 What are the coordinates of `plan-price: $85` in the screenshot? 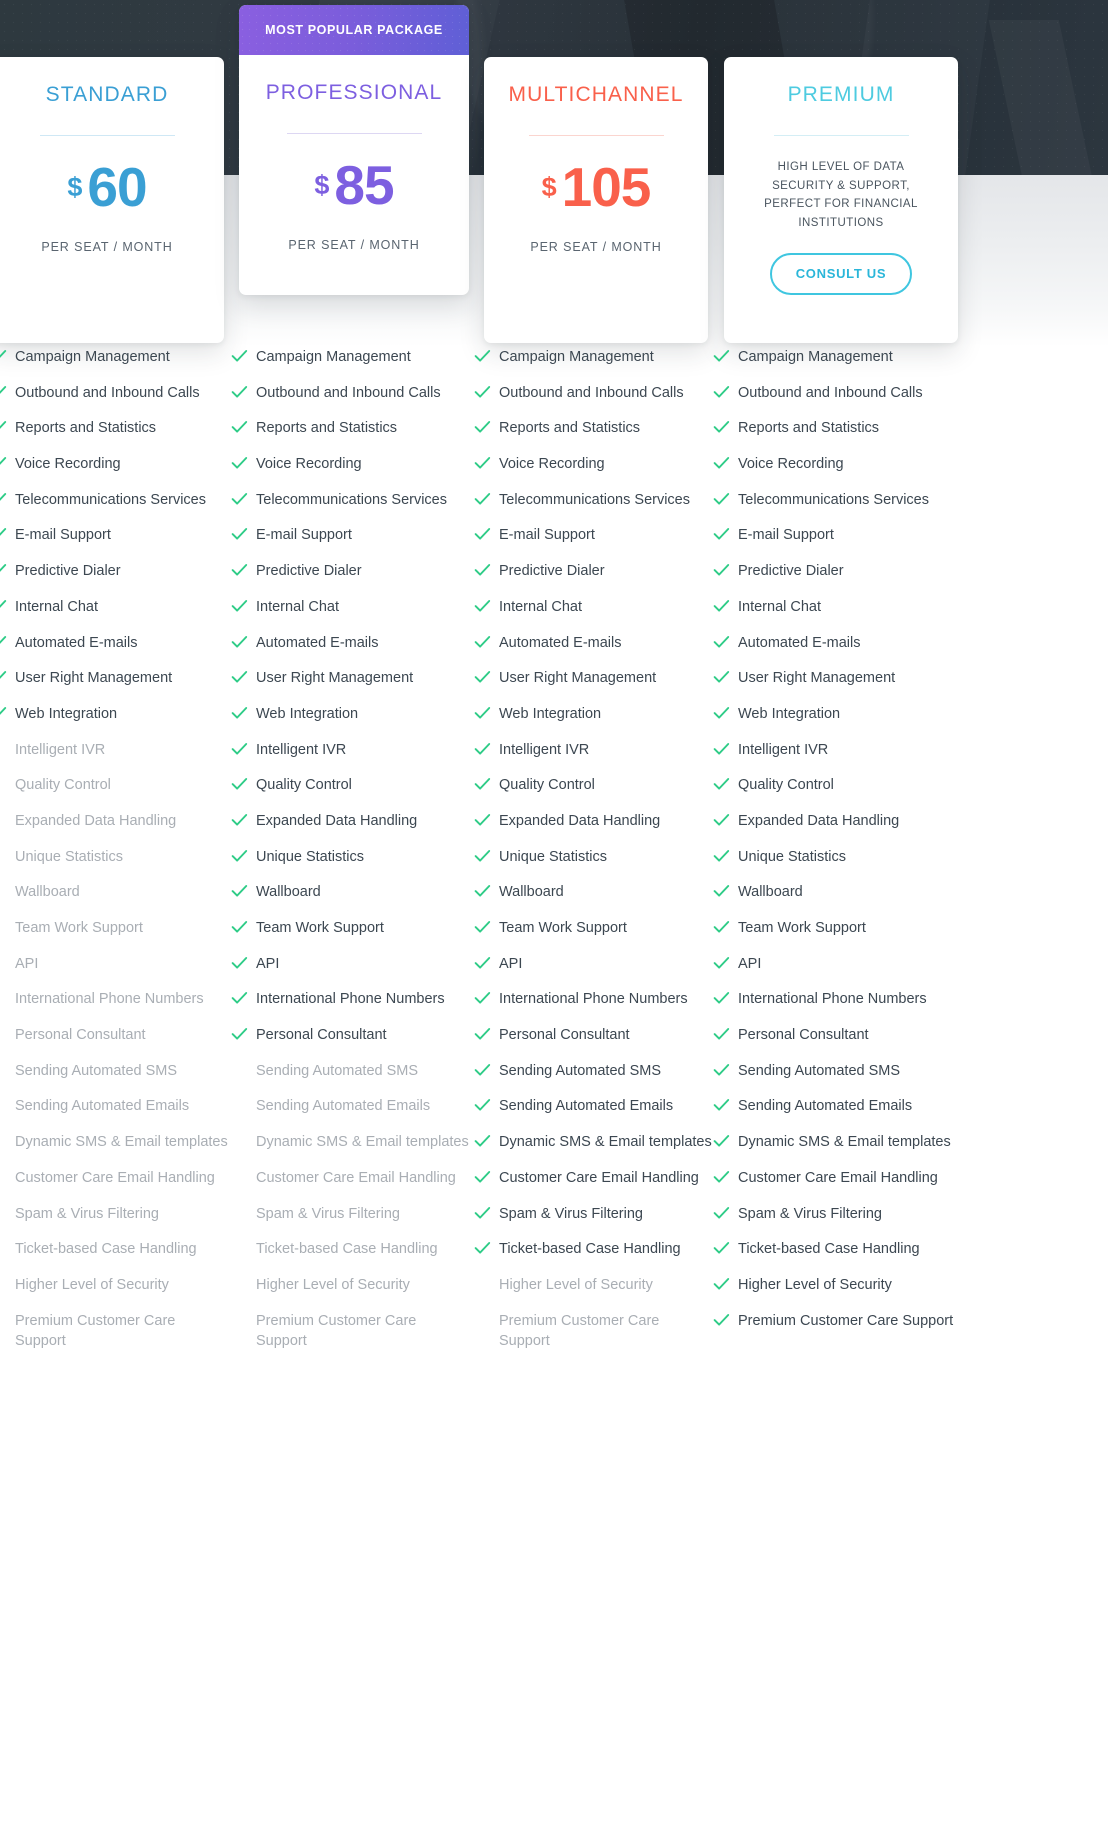 It's located at (354, 185).